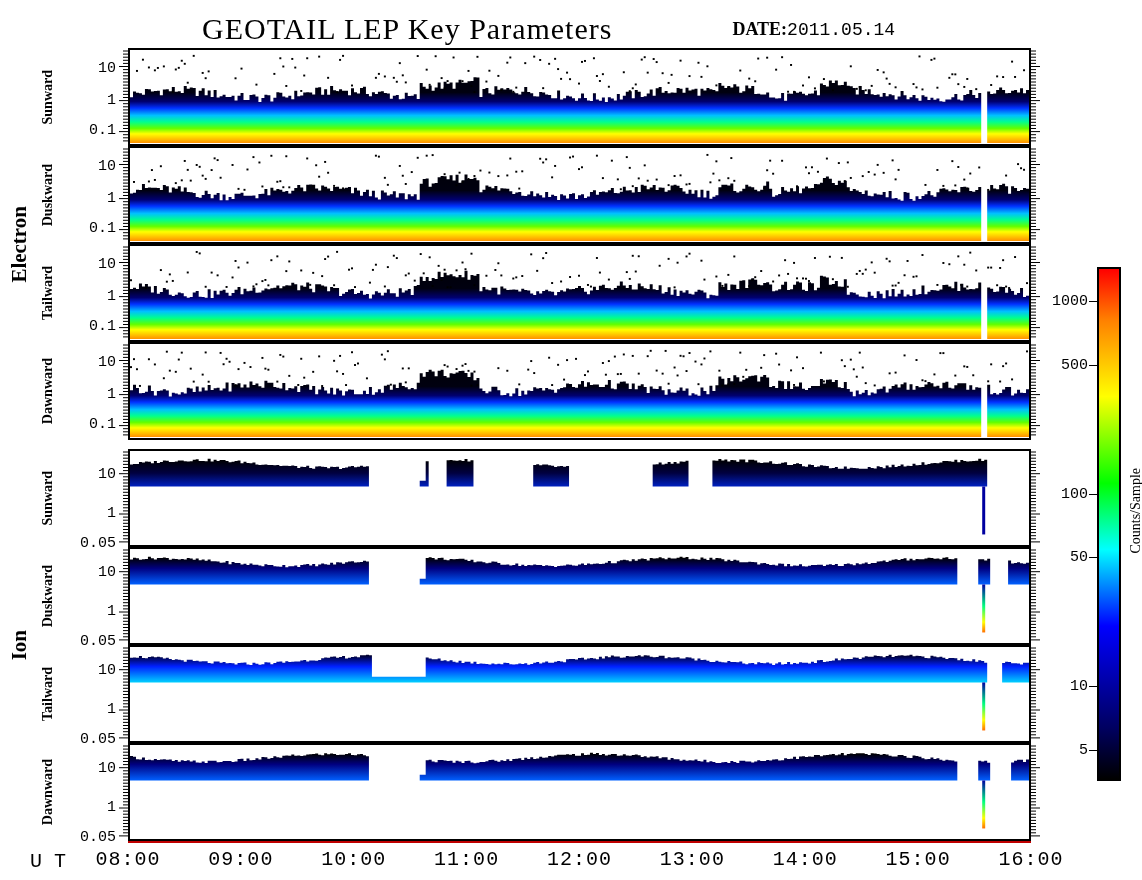 The height and width of the screenshot is (880, 1142). Describe the element at coordinates (407, 29) in the screenshot. I see `plot-title: GEOTAIL LEP Key Parameters` at that location.